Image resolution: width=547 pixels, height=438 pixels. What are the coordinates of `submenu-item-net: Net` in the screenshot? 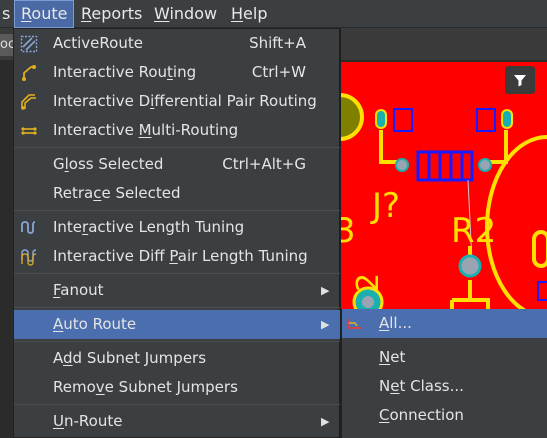 It's located at (444, 357).